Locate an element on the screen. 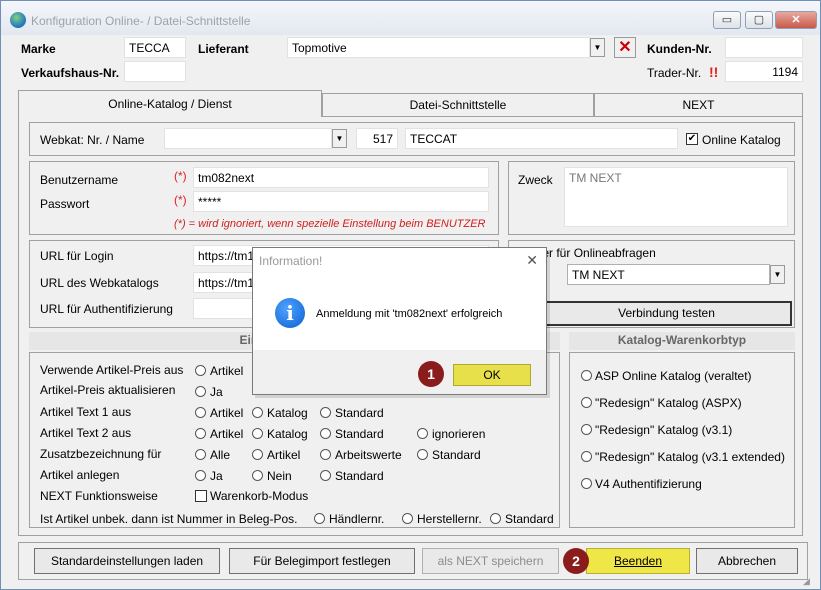 This screenshot has height=590, width=821. option-anlegen-ja: Ja is located at coordinates (216, 476).